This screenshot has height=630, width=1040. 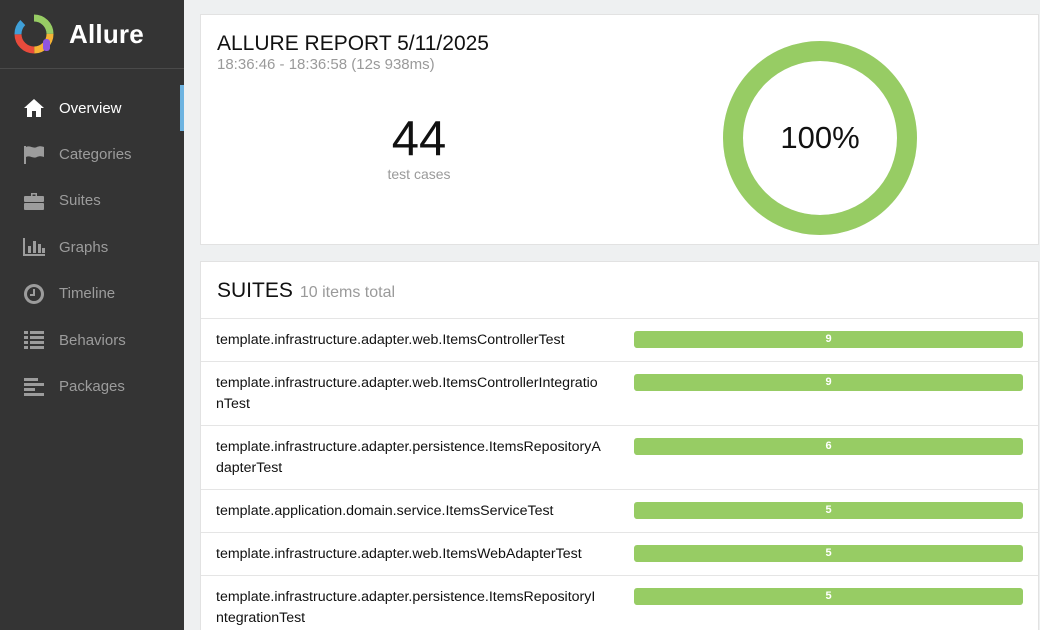 I want to click on align-left-icon, so click(x=34, y=387).